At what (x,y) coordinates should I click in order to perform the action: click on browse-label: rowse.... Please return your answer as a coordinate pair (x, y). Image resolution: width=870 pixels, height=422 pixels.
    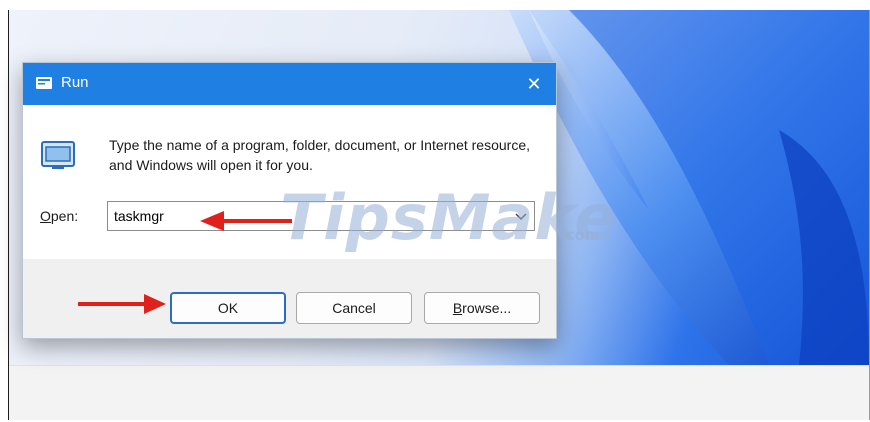
    Looking at the image, I should click on (487, 308).